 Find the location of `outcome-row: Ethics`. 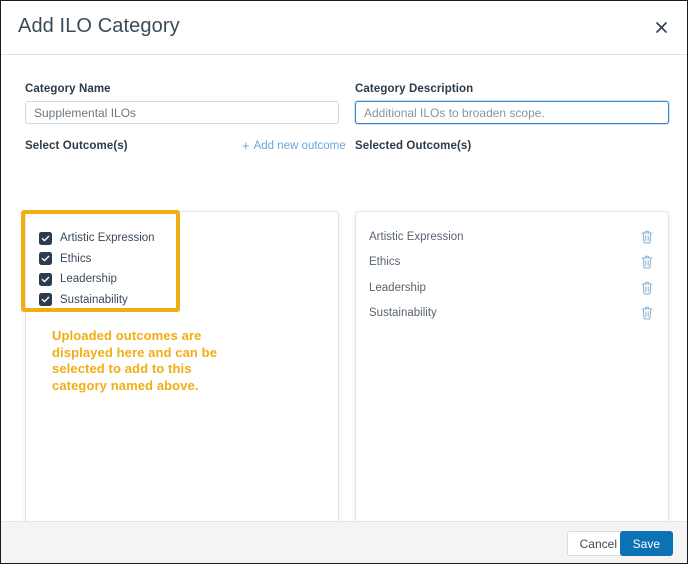

outcome-row: Ethics is located at coordinates (182, 259).